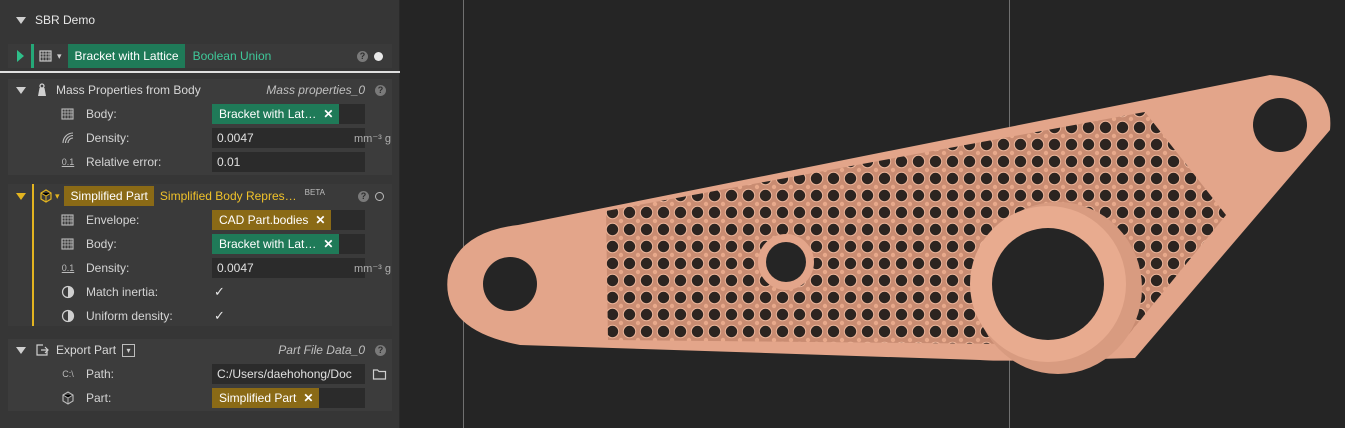 The width and height of the screenshot is (1345, 428). What do you see at coordinates (1280, 125) in the screenshot?
I see `right-hole` at bounding box center [1280, 125].